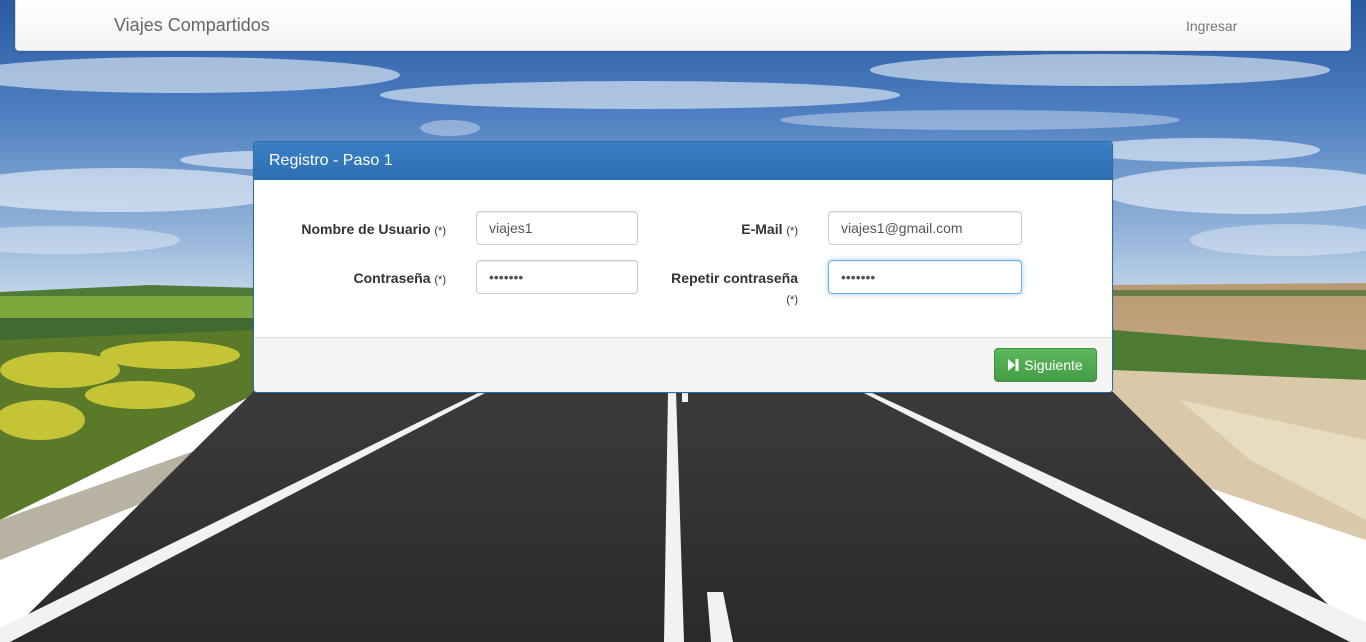 The height and width of the screenshot is (642, 1366). I want to click on top-navbar: Viajes Compartidos Ingresar, so click(683, 25).